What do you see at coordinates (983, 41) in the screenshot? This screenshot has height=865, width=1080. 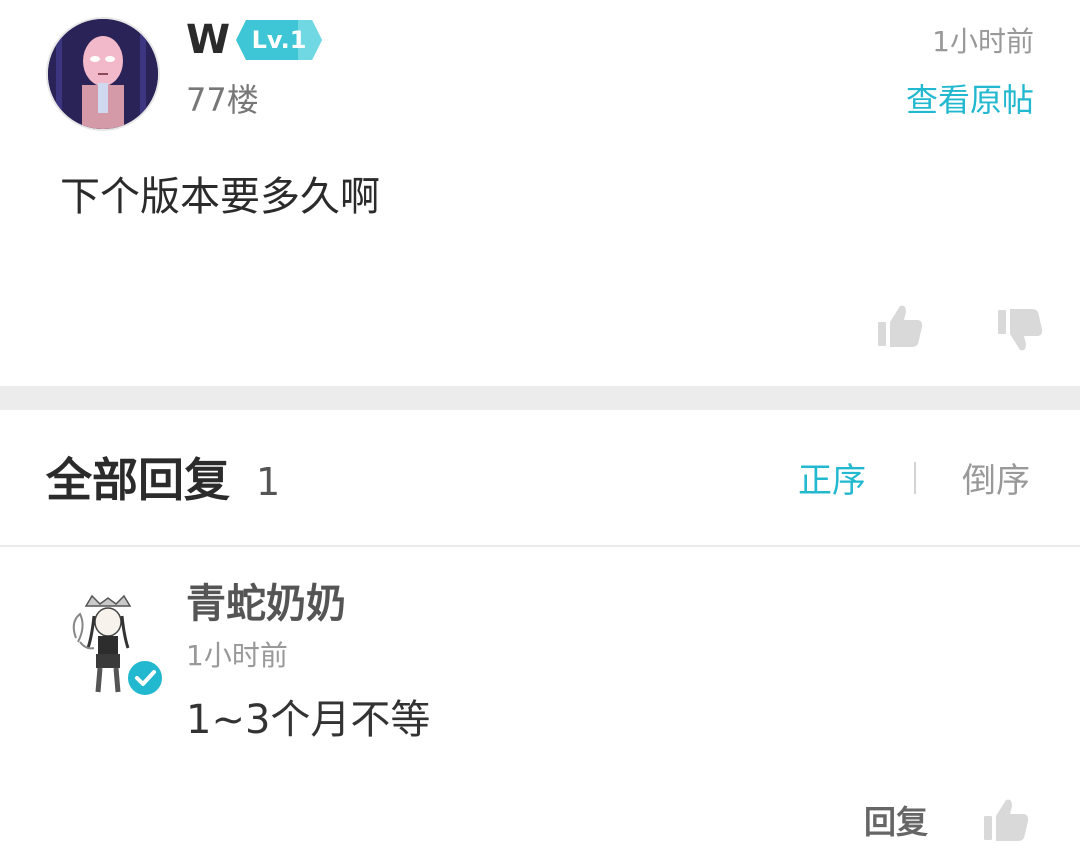 I see `post-time: 1小时前` at bounding box center [983, 41].